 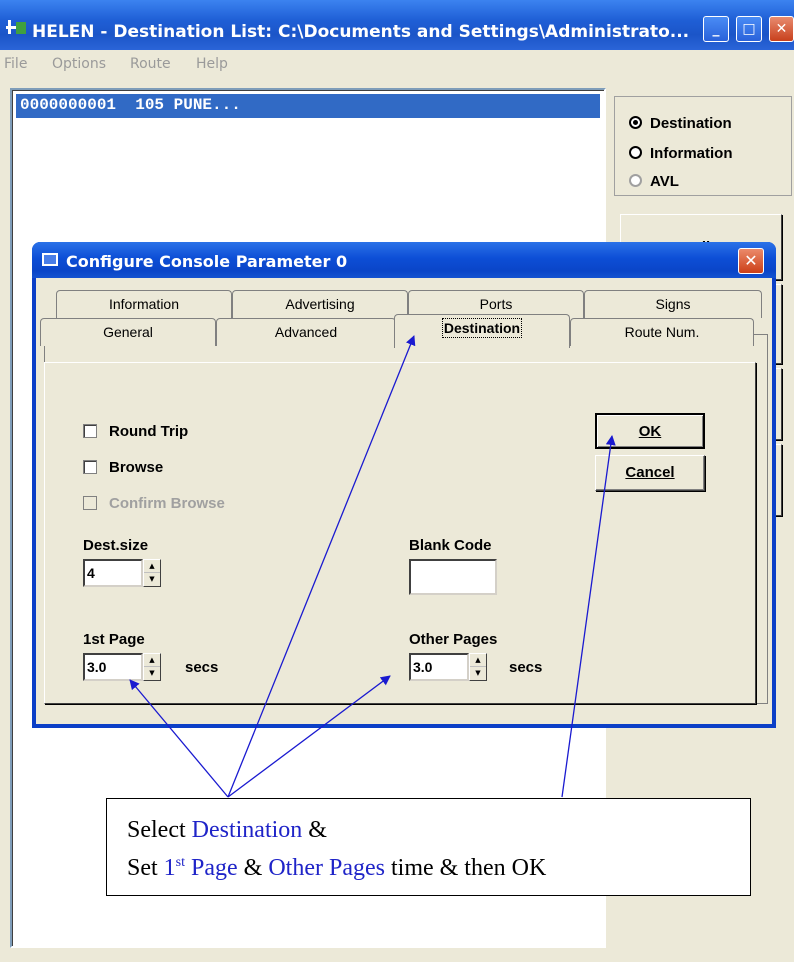 I want to click on tab-signs: Signs, so click(x=673, y=304).